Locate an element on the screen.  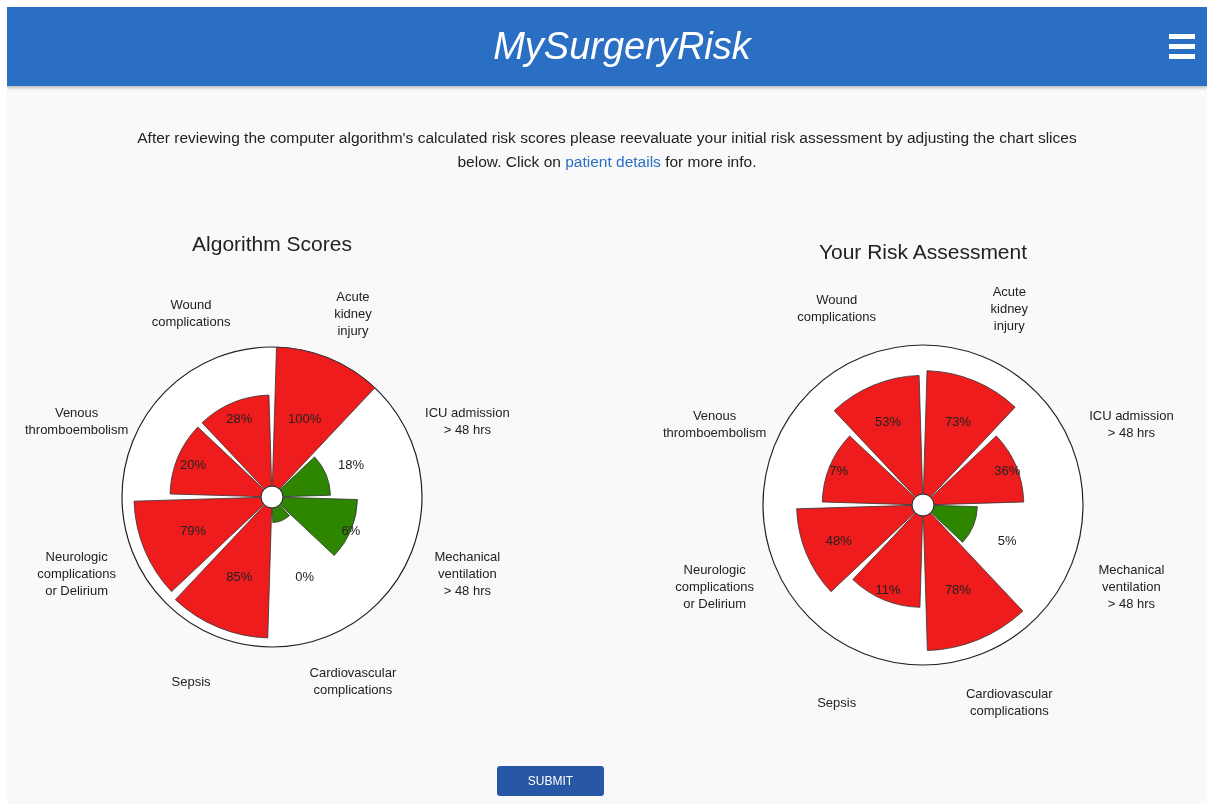
percent-label: 5% is located at coordinates (1007, 540).